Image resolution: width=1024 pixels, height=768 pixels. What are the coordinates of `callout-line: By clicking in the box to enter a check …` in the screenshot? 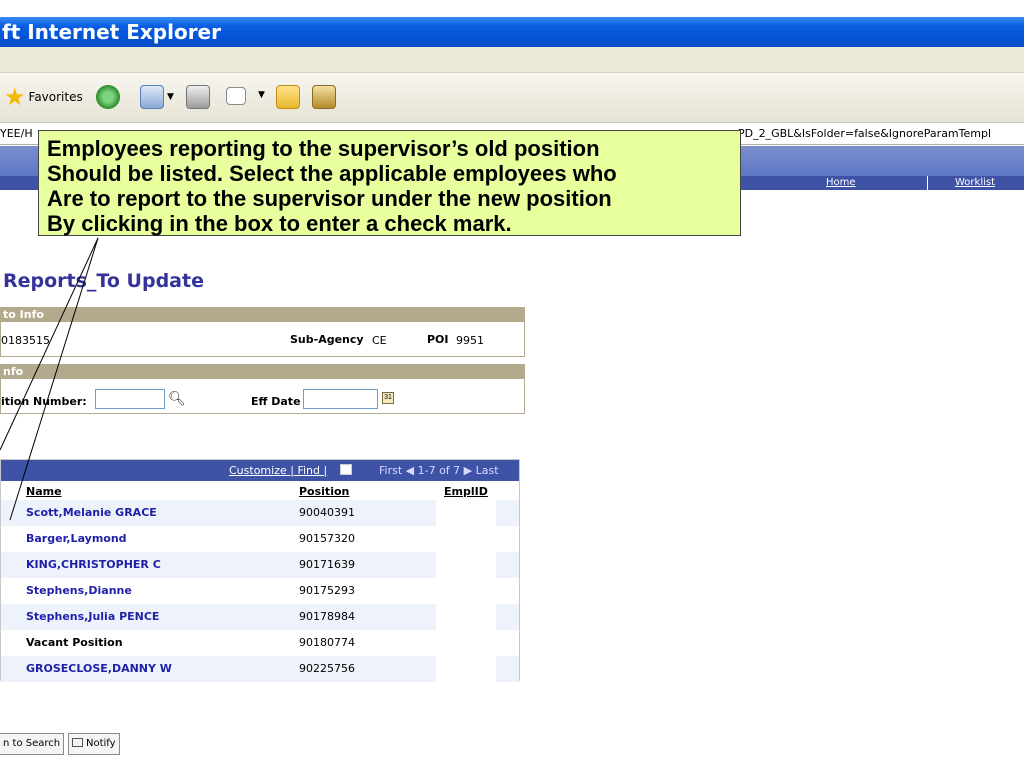 It's located at (279, 223).